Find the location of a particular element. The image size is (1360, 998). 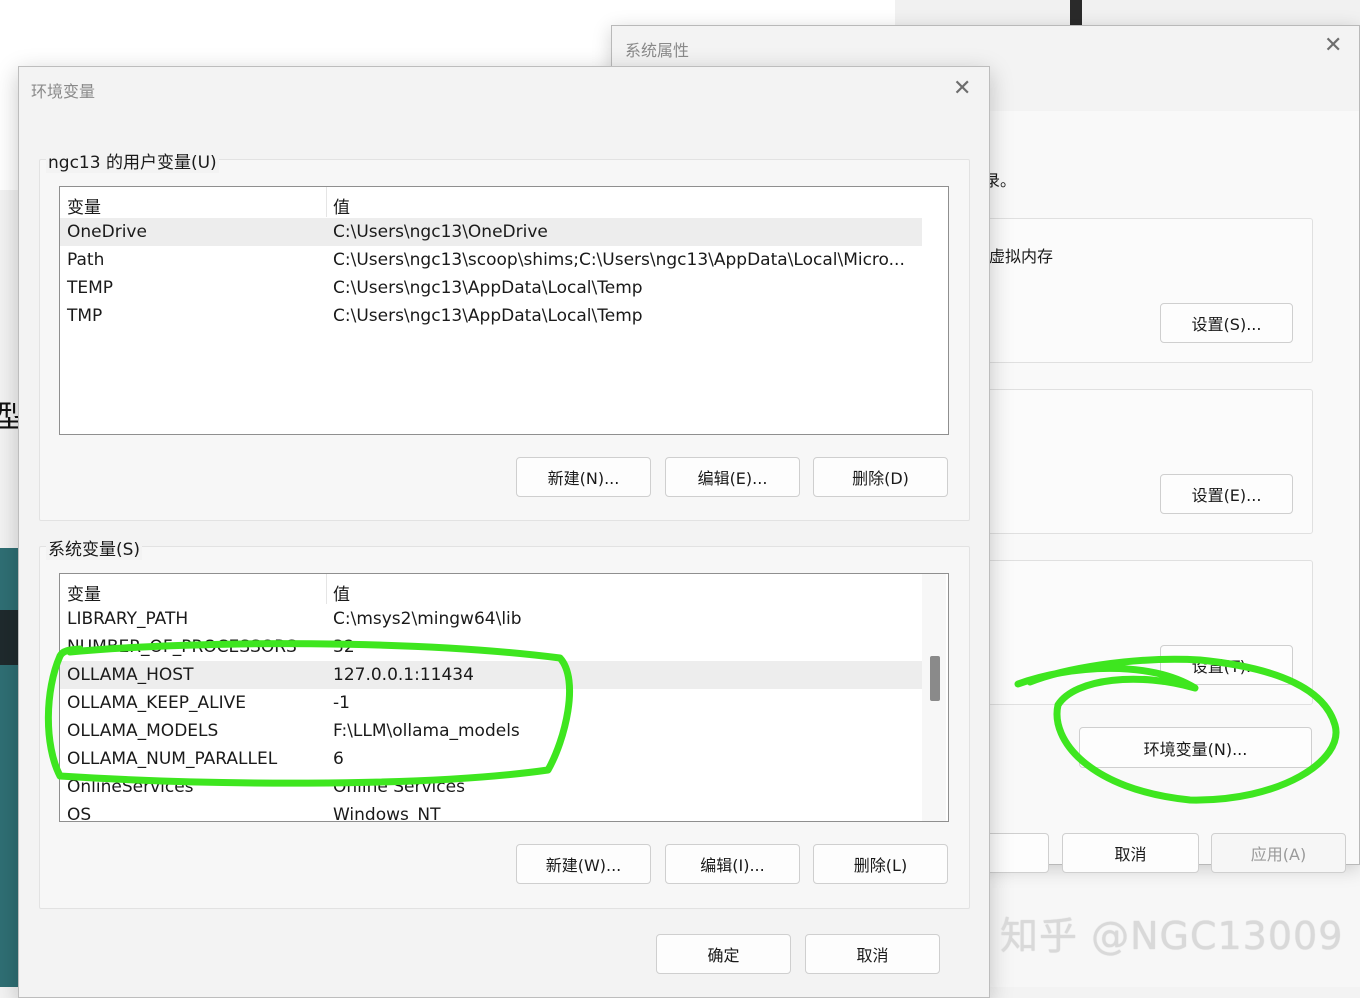

annotation-circle-ollama-variables is located at coordinates (309, 713).